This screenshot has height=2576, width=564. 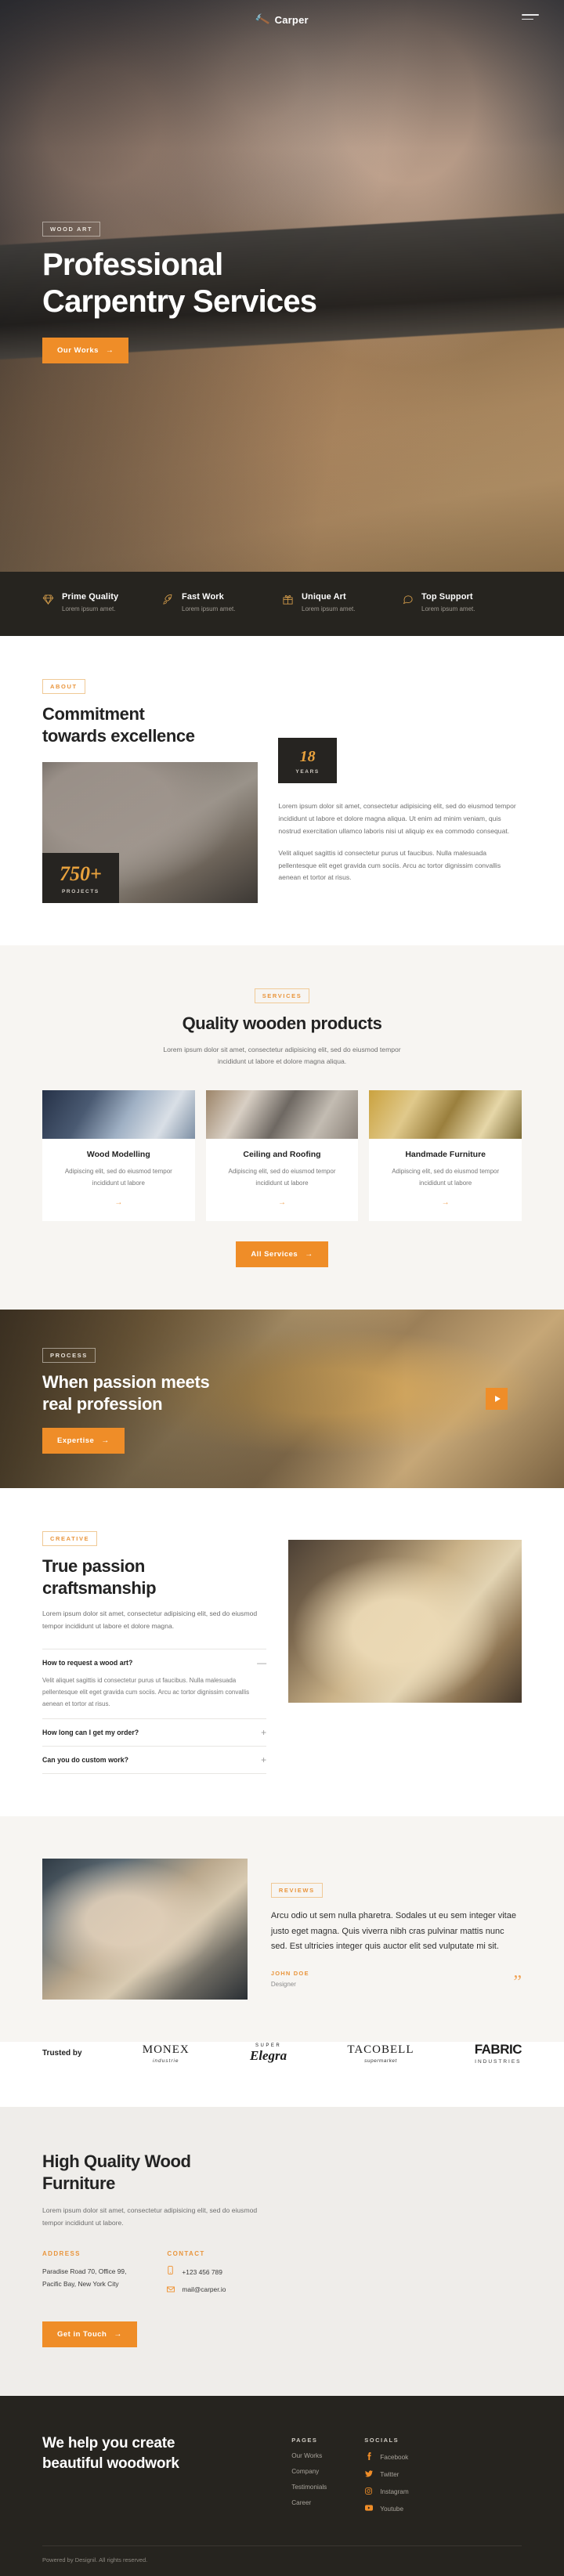 What do you see at coordinates (386, 2457) in the screenshot?
I see `social-link-facebook: Facebook` at bounding box center [386, 2457].